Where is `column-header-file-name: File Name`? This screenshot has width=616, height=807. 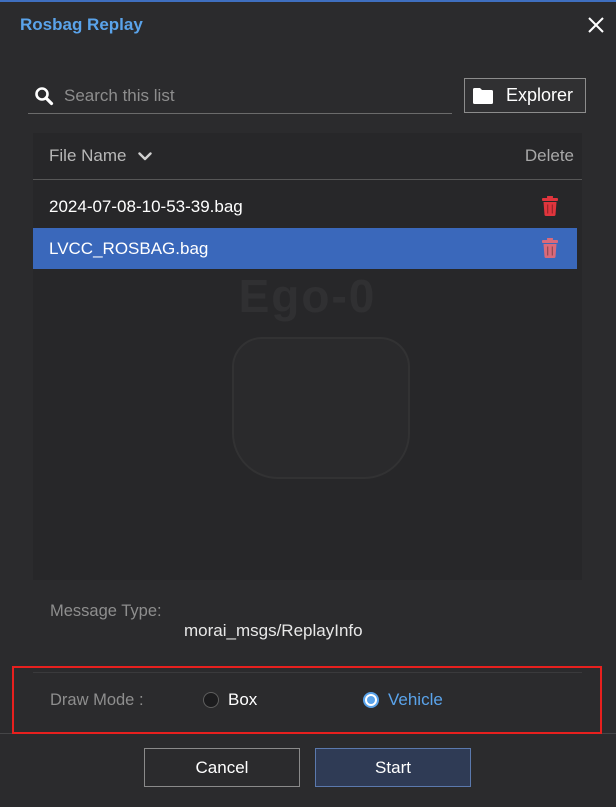
column-header-file-name: File Name is located at coordinates (101, 156).